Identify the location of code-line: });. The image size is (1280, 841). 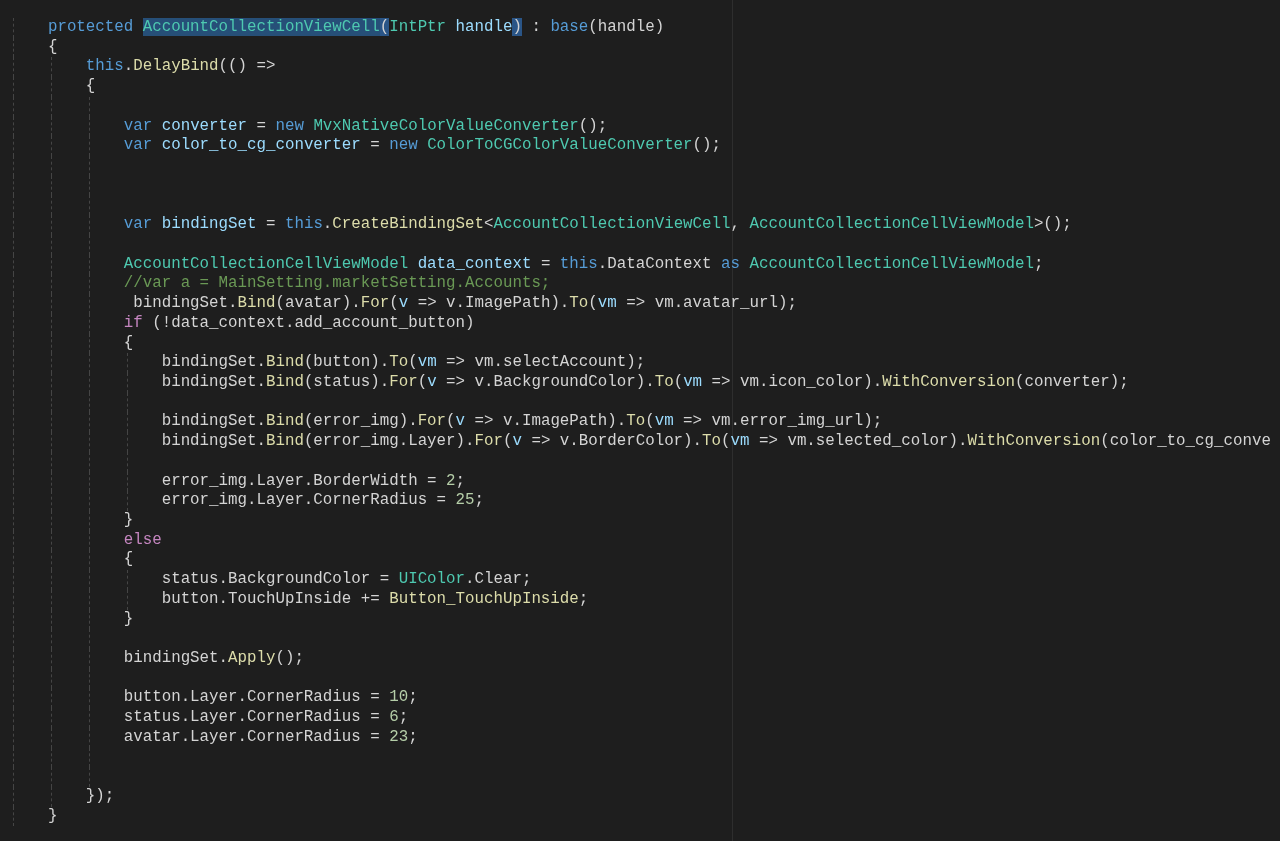
(99, 796).